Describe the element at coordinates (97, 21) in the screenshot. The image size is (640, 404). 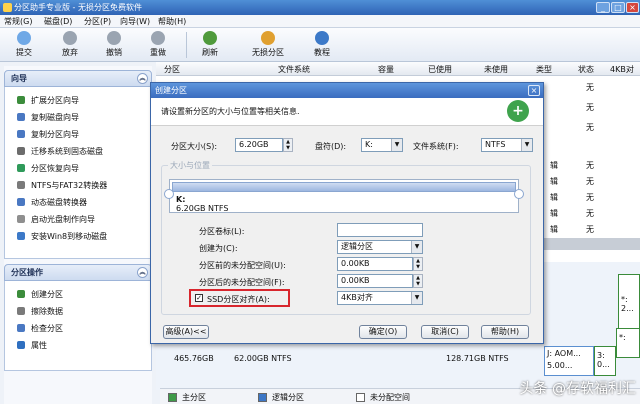
I see `menu-partition: 分区(P)` at that location.